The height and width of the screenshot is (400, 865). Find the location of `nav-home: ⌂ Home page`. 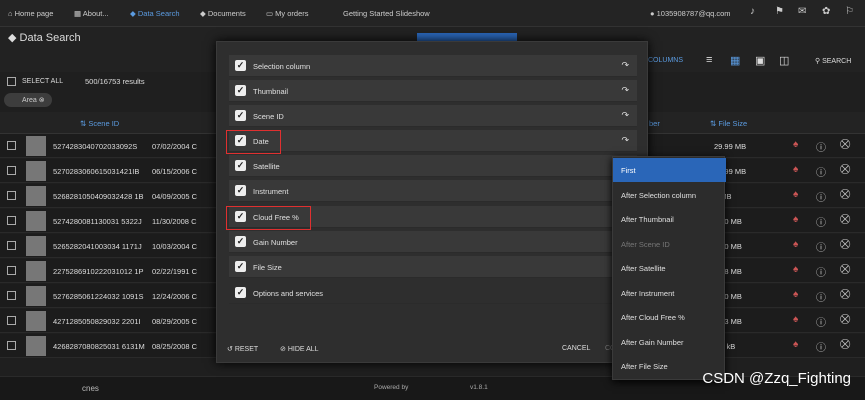

nav-home: ⌂ Home page is located at coordinates (30, 13).